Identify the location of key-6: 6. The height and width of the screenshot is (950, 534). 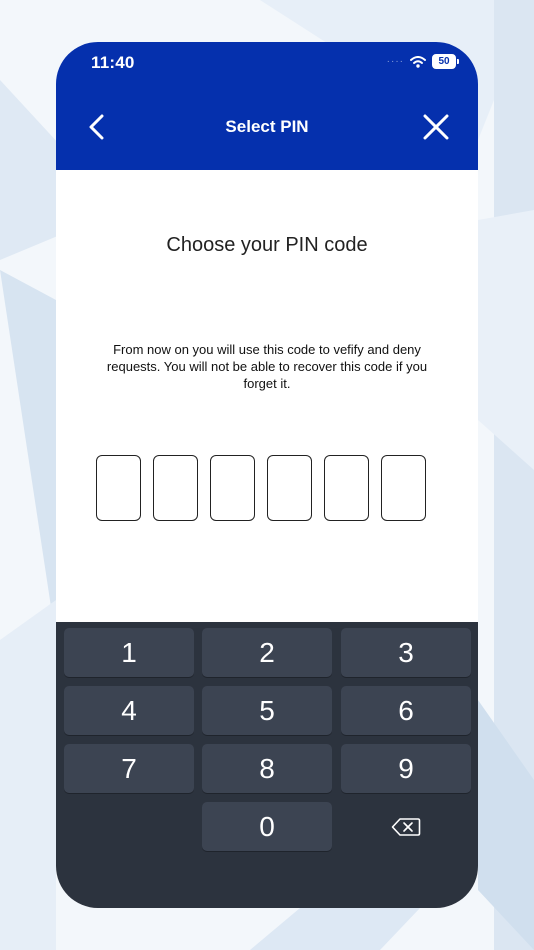
(406, 710).